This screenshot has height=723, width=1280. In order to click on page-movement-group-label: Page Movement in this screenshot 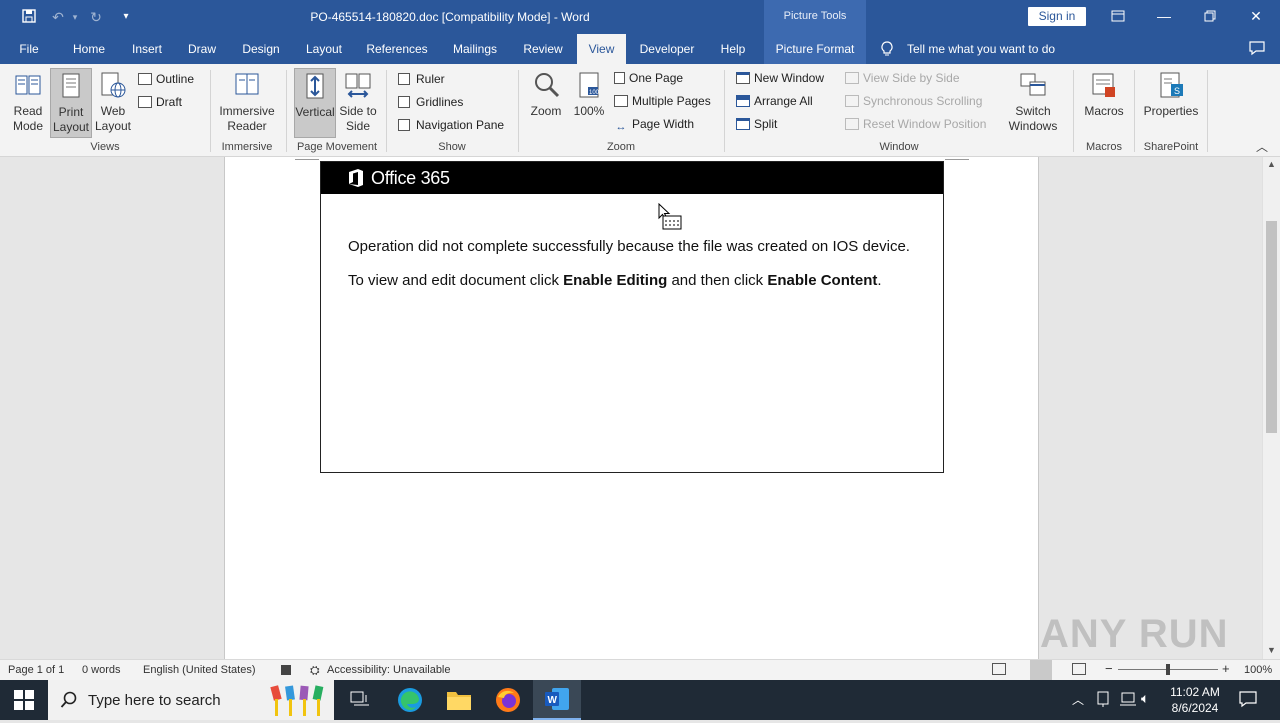, I will do `click(337, 147)`.